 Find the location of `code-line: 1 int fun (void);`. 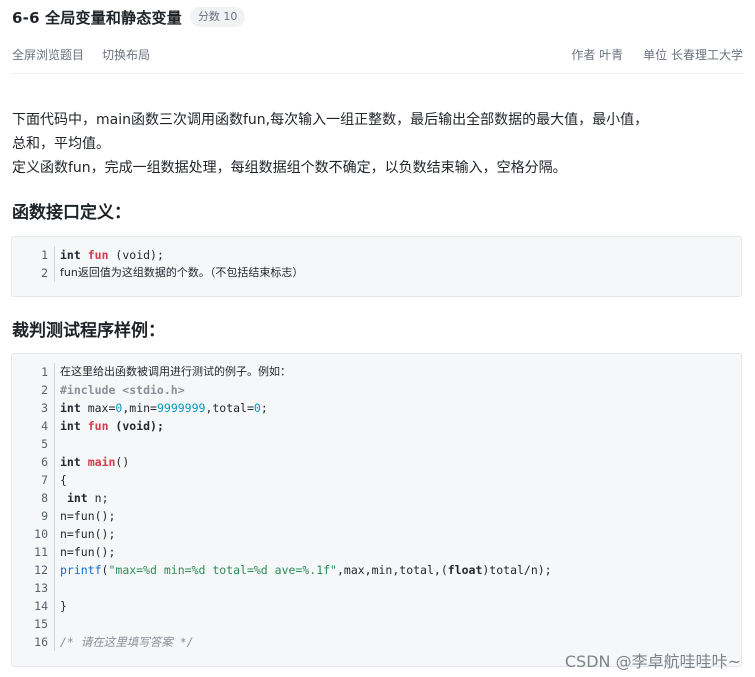

code-line: 1 int fun (void); is located at coordinates (376, 255).